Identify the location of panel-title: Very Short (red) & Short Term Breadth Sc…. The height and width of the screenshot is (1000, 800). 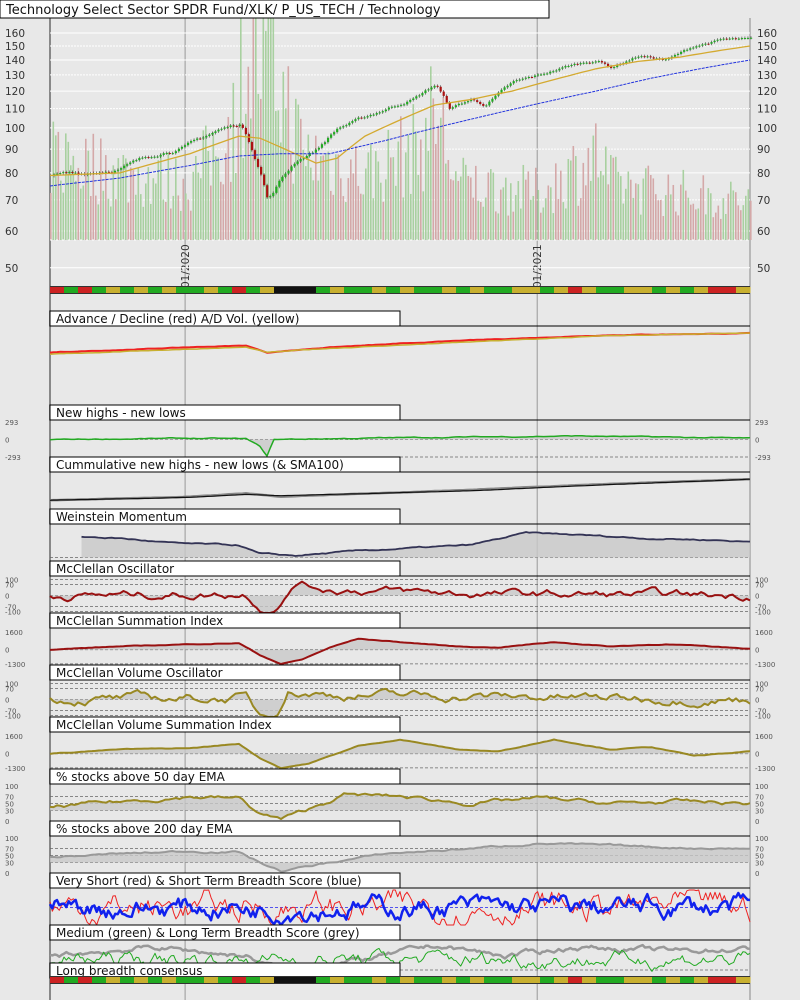
(209, 881).